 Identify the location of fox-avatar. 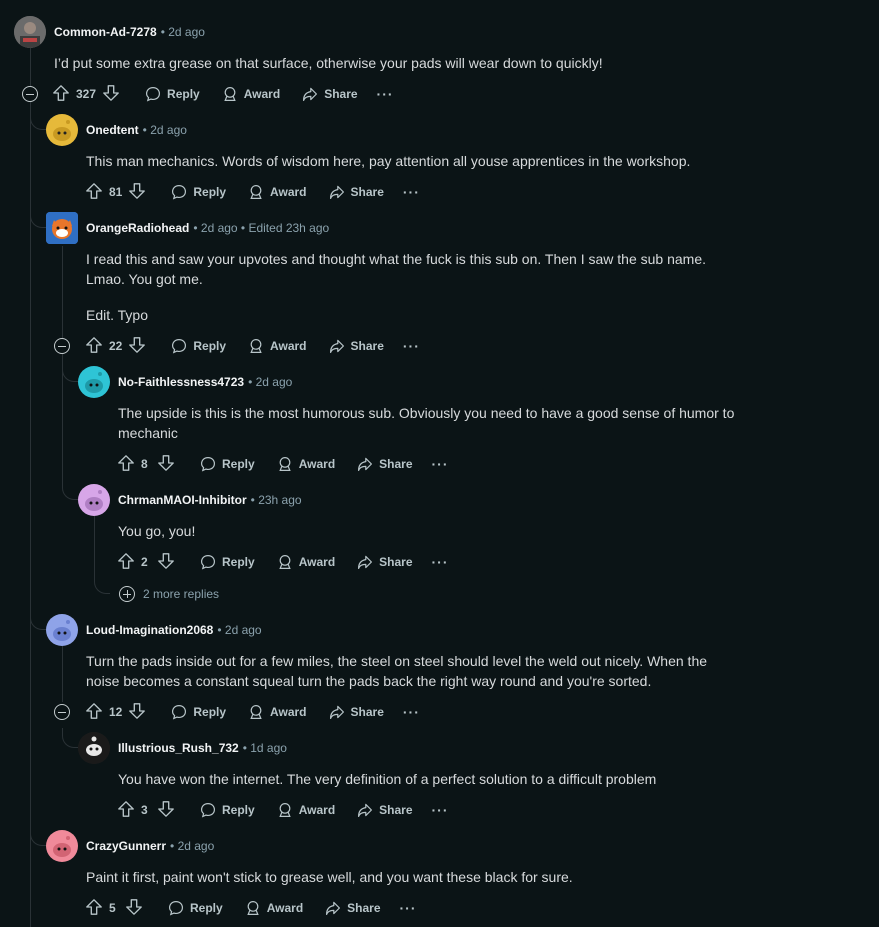
(62, 228).